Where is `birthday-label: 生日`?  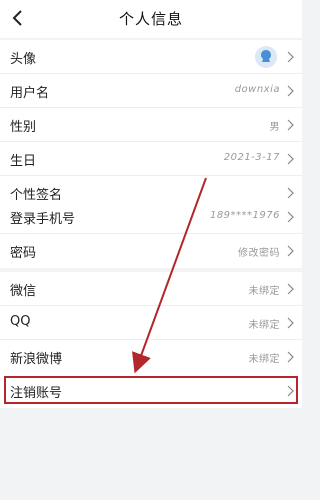
birthday-label: 生日 is located at coordinates (23, 161).